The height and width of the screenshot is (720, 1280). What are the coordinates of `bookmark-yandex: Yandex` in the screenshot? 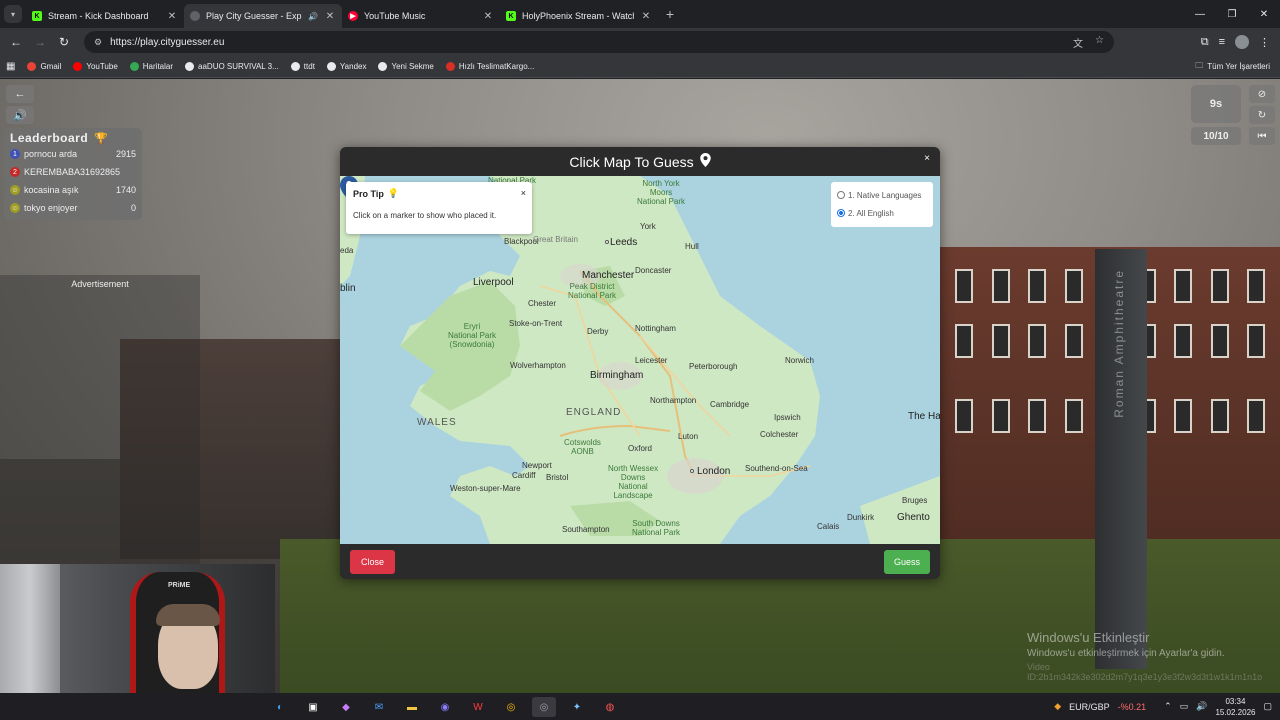 It's located at (346, 66).